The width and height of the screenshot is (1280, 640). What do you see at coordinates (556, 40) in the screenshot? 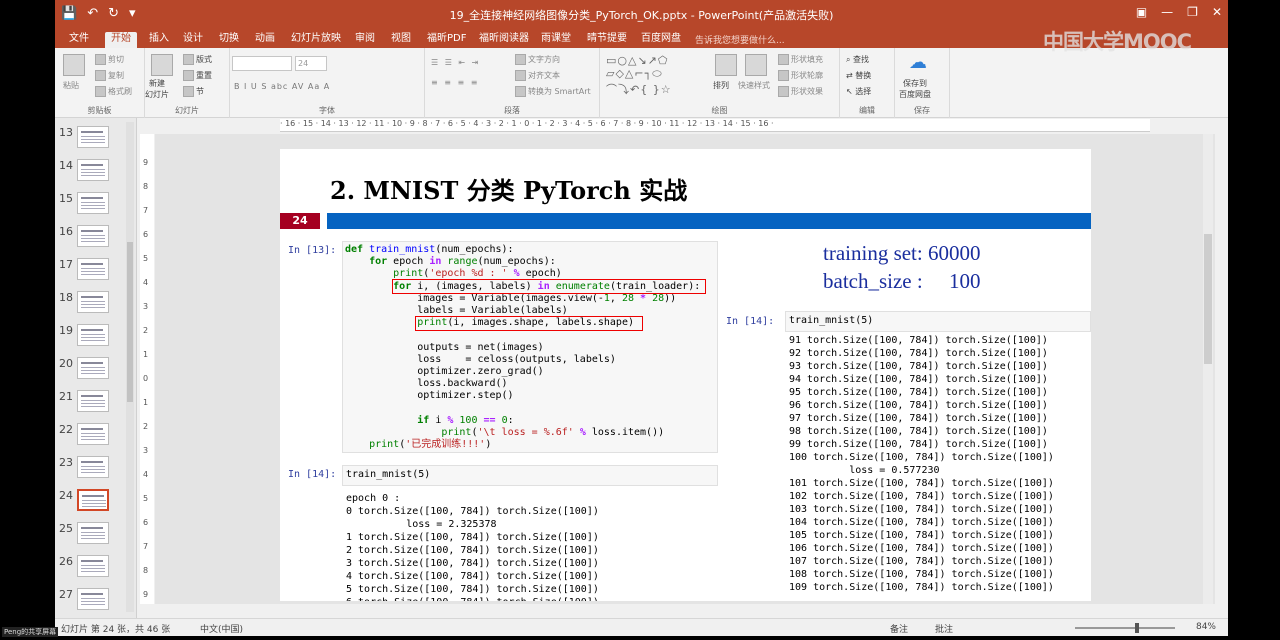
I see `tab-rain-classroom: 雨课堂` at bounding box center [556, 40].